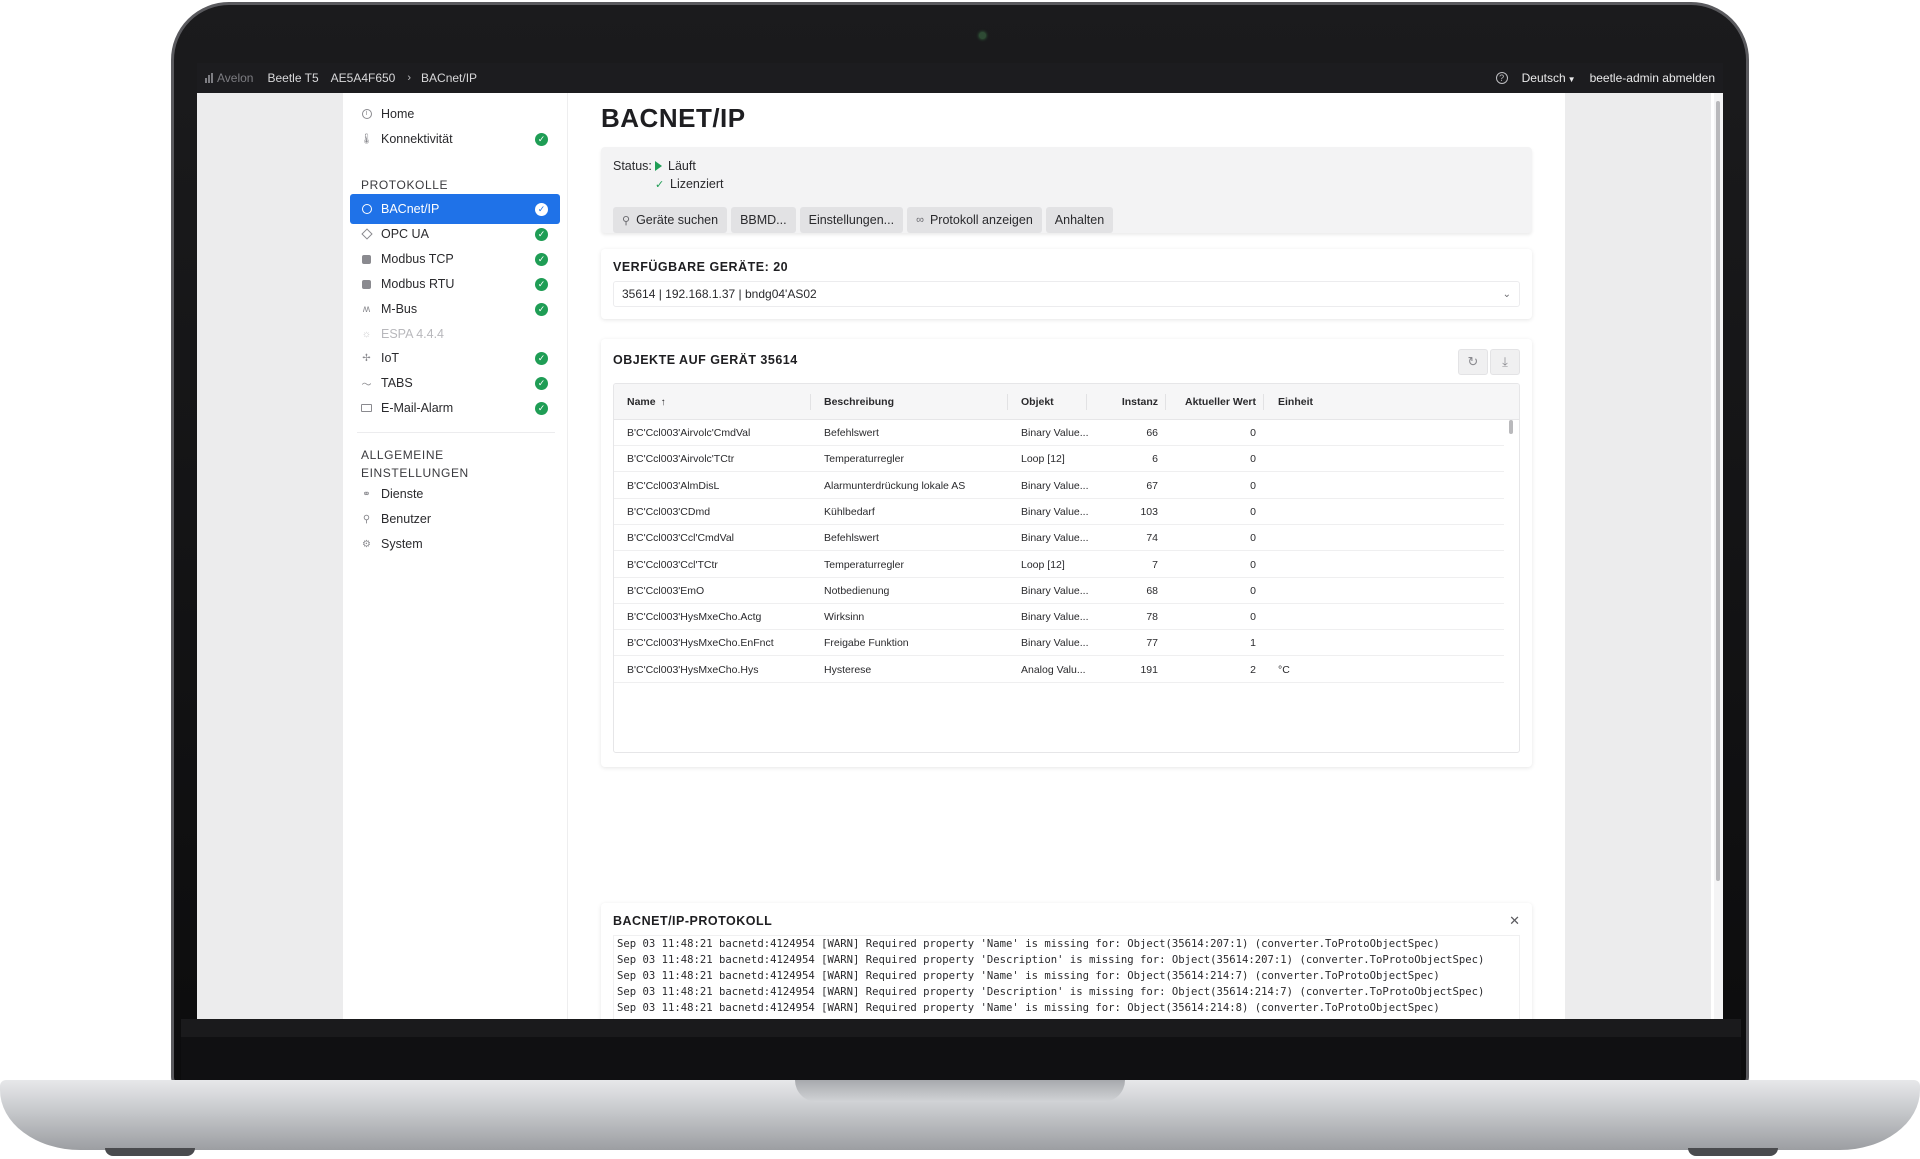 The image size is (1920, 1159). Describe the element at coordinates (235, 78) in the screenshot. I see `brand-name: Avelon` at that location.